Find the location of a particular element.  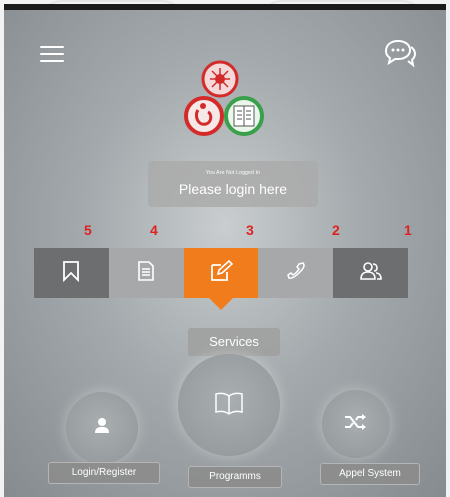

services-label: Services is located at coordinates (234, 342).